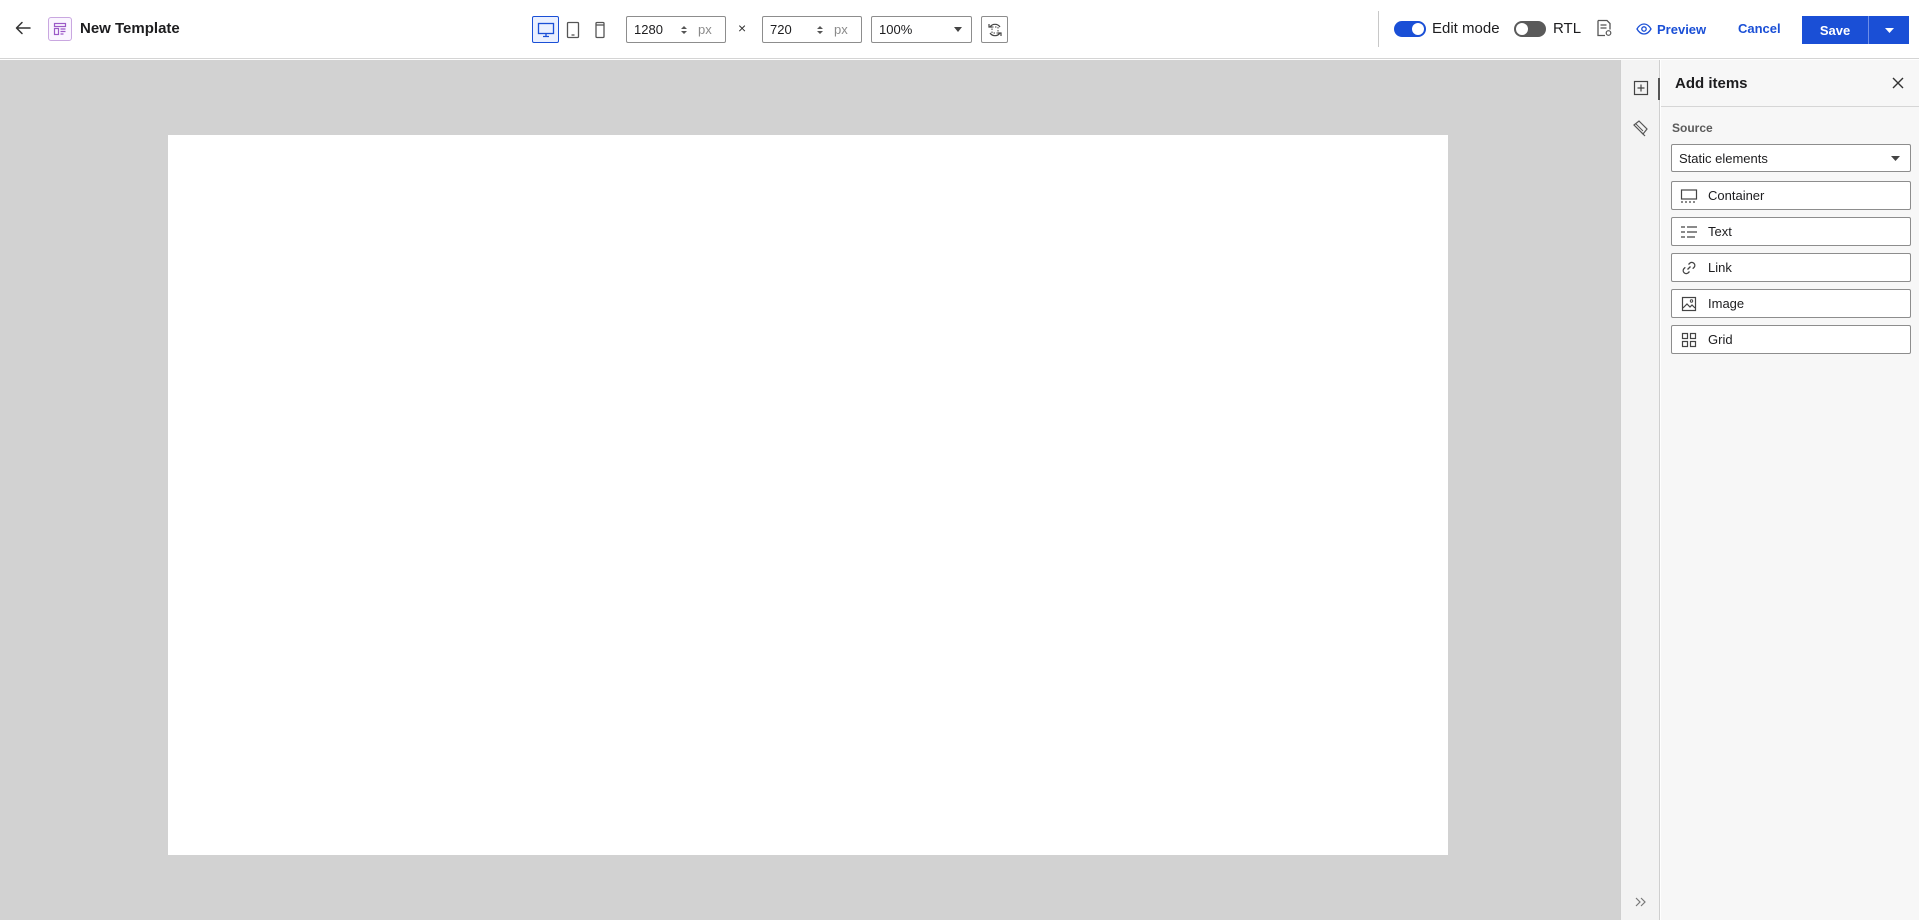 This screenshot has height=920, width=1919. Describe the element at coordinates (1378, 29) in the screenshot. I see `toolbar-divider` at that location.